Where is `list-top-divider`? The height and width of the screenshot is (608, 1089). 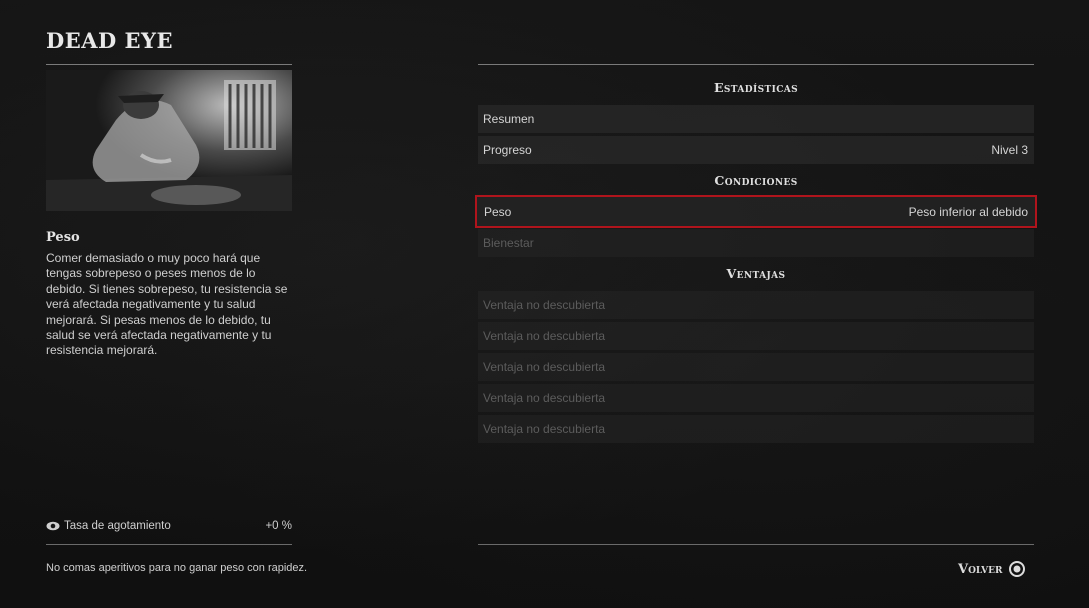
list-top-divider is located at coordinates (756, 64).